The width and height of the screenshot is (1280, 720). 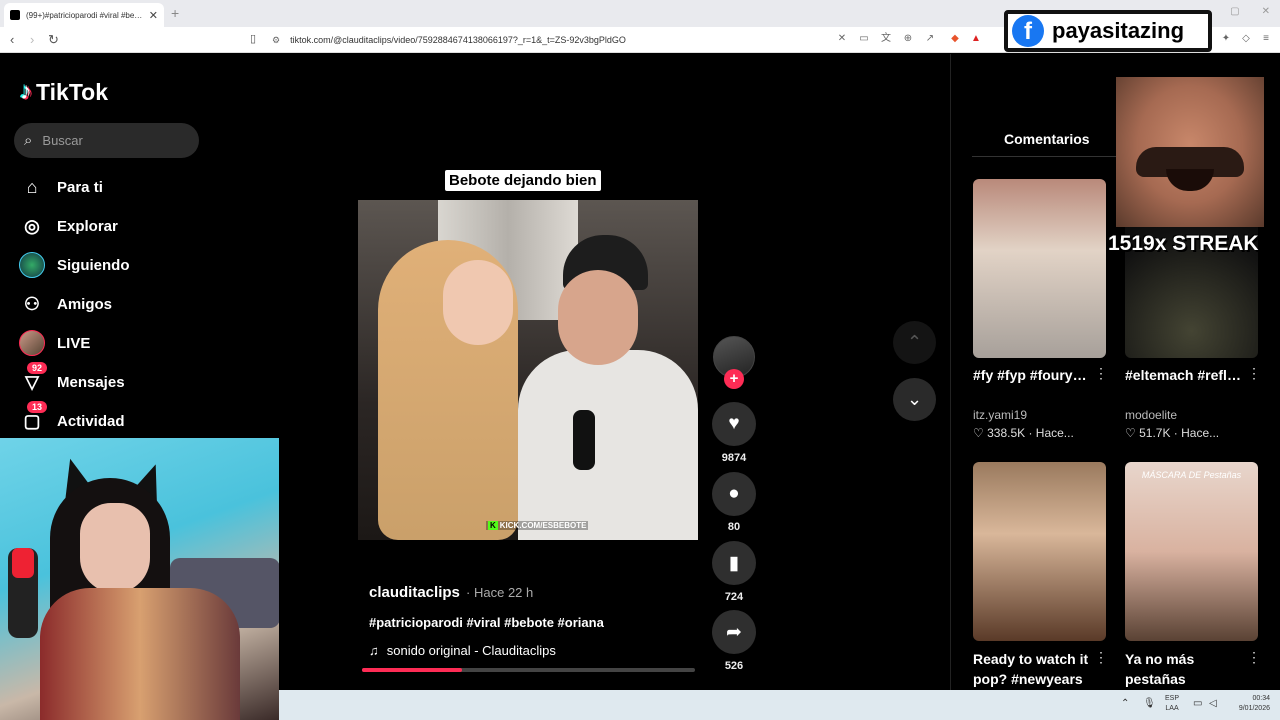 I want to click on volume-icon: ◁, so click(x=1213, y=703).